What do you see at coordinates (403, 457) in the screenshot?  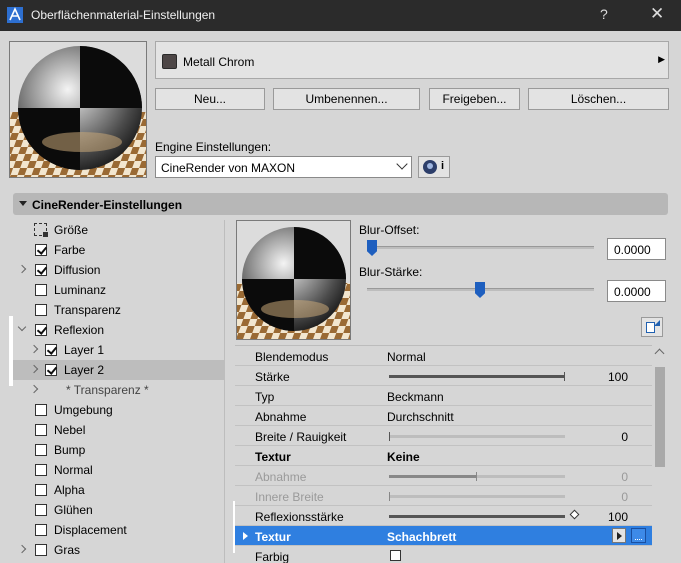 I see `prop-value: Keine` at bounding box center [403, 457].